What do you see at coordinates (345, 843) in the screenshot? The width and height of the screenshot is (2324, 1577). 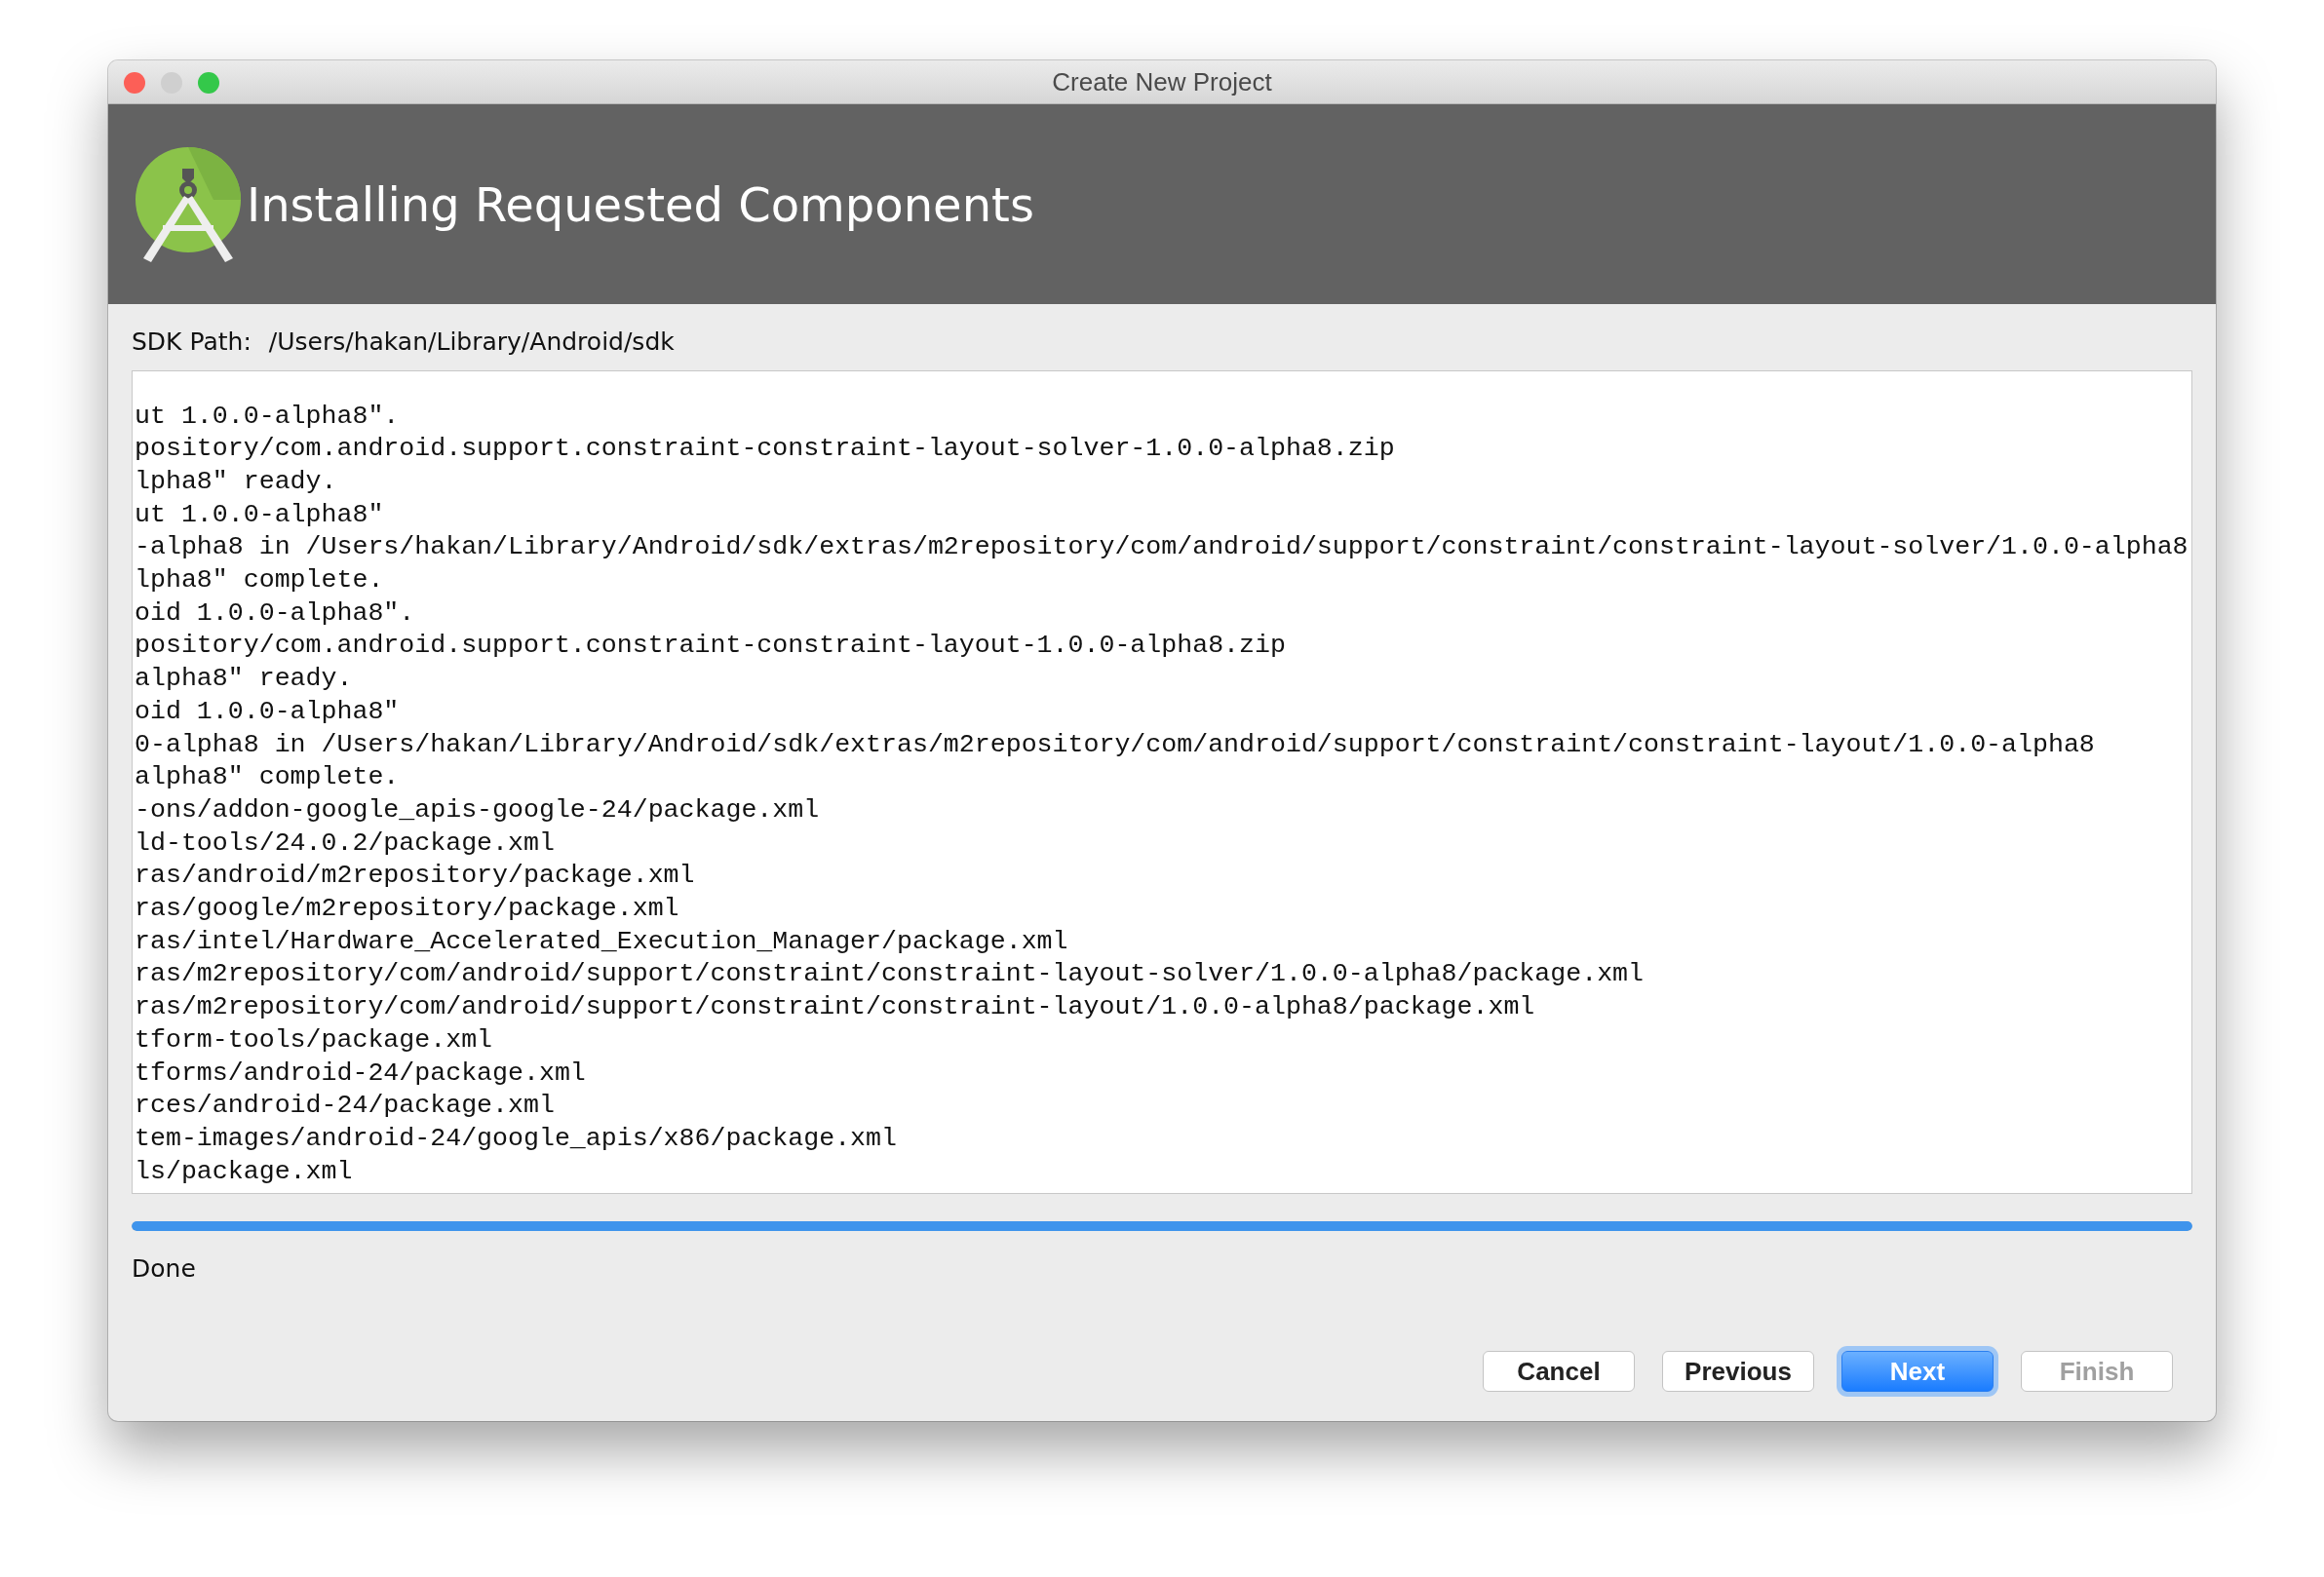 I see `log-line: ld-tools/24.0.2/package.xml` at bounding box center [345, 843].